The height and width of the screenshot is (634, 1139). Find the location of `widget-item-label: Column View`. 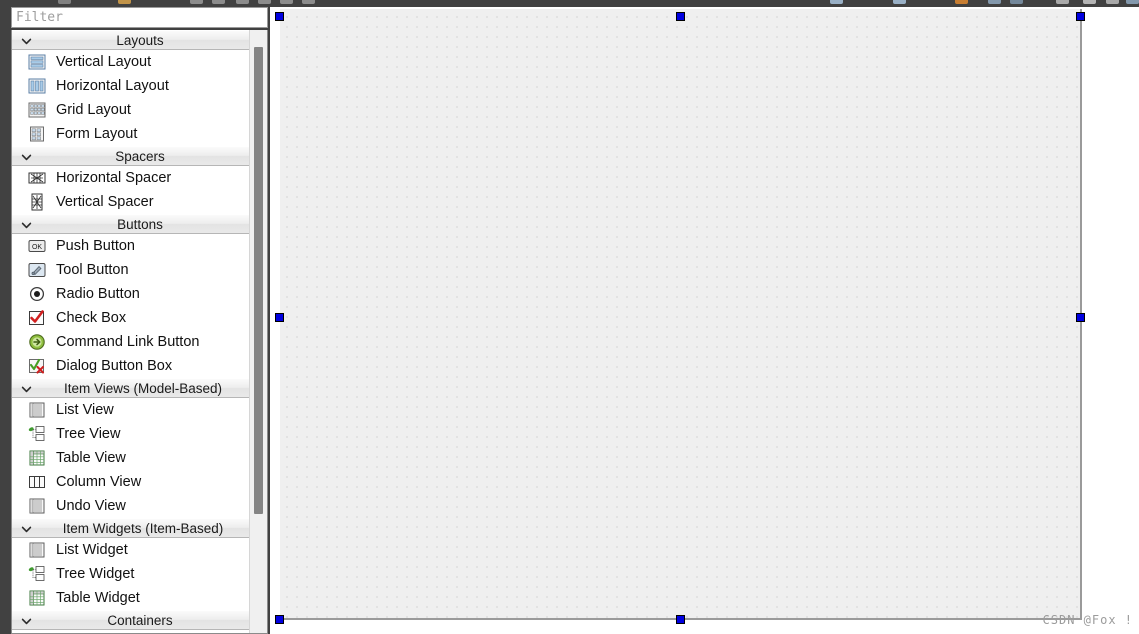

widget-item-label: Column View is located at coordinates (99, 482).